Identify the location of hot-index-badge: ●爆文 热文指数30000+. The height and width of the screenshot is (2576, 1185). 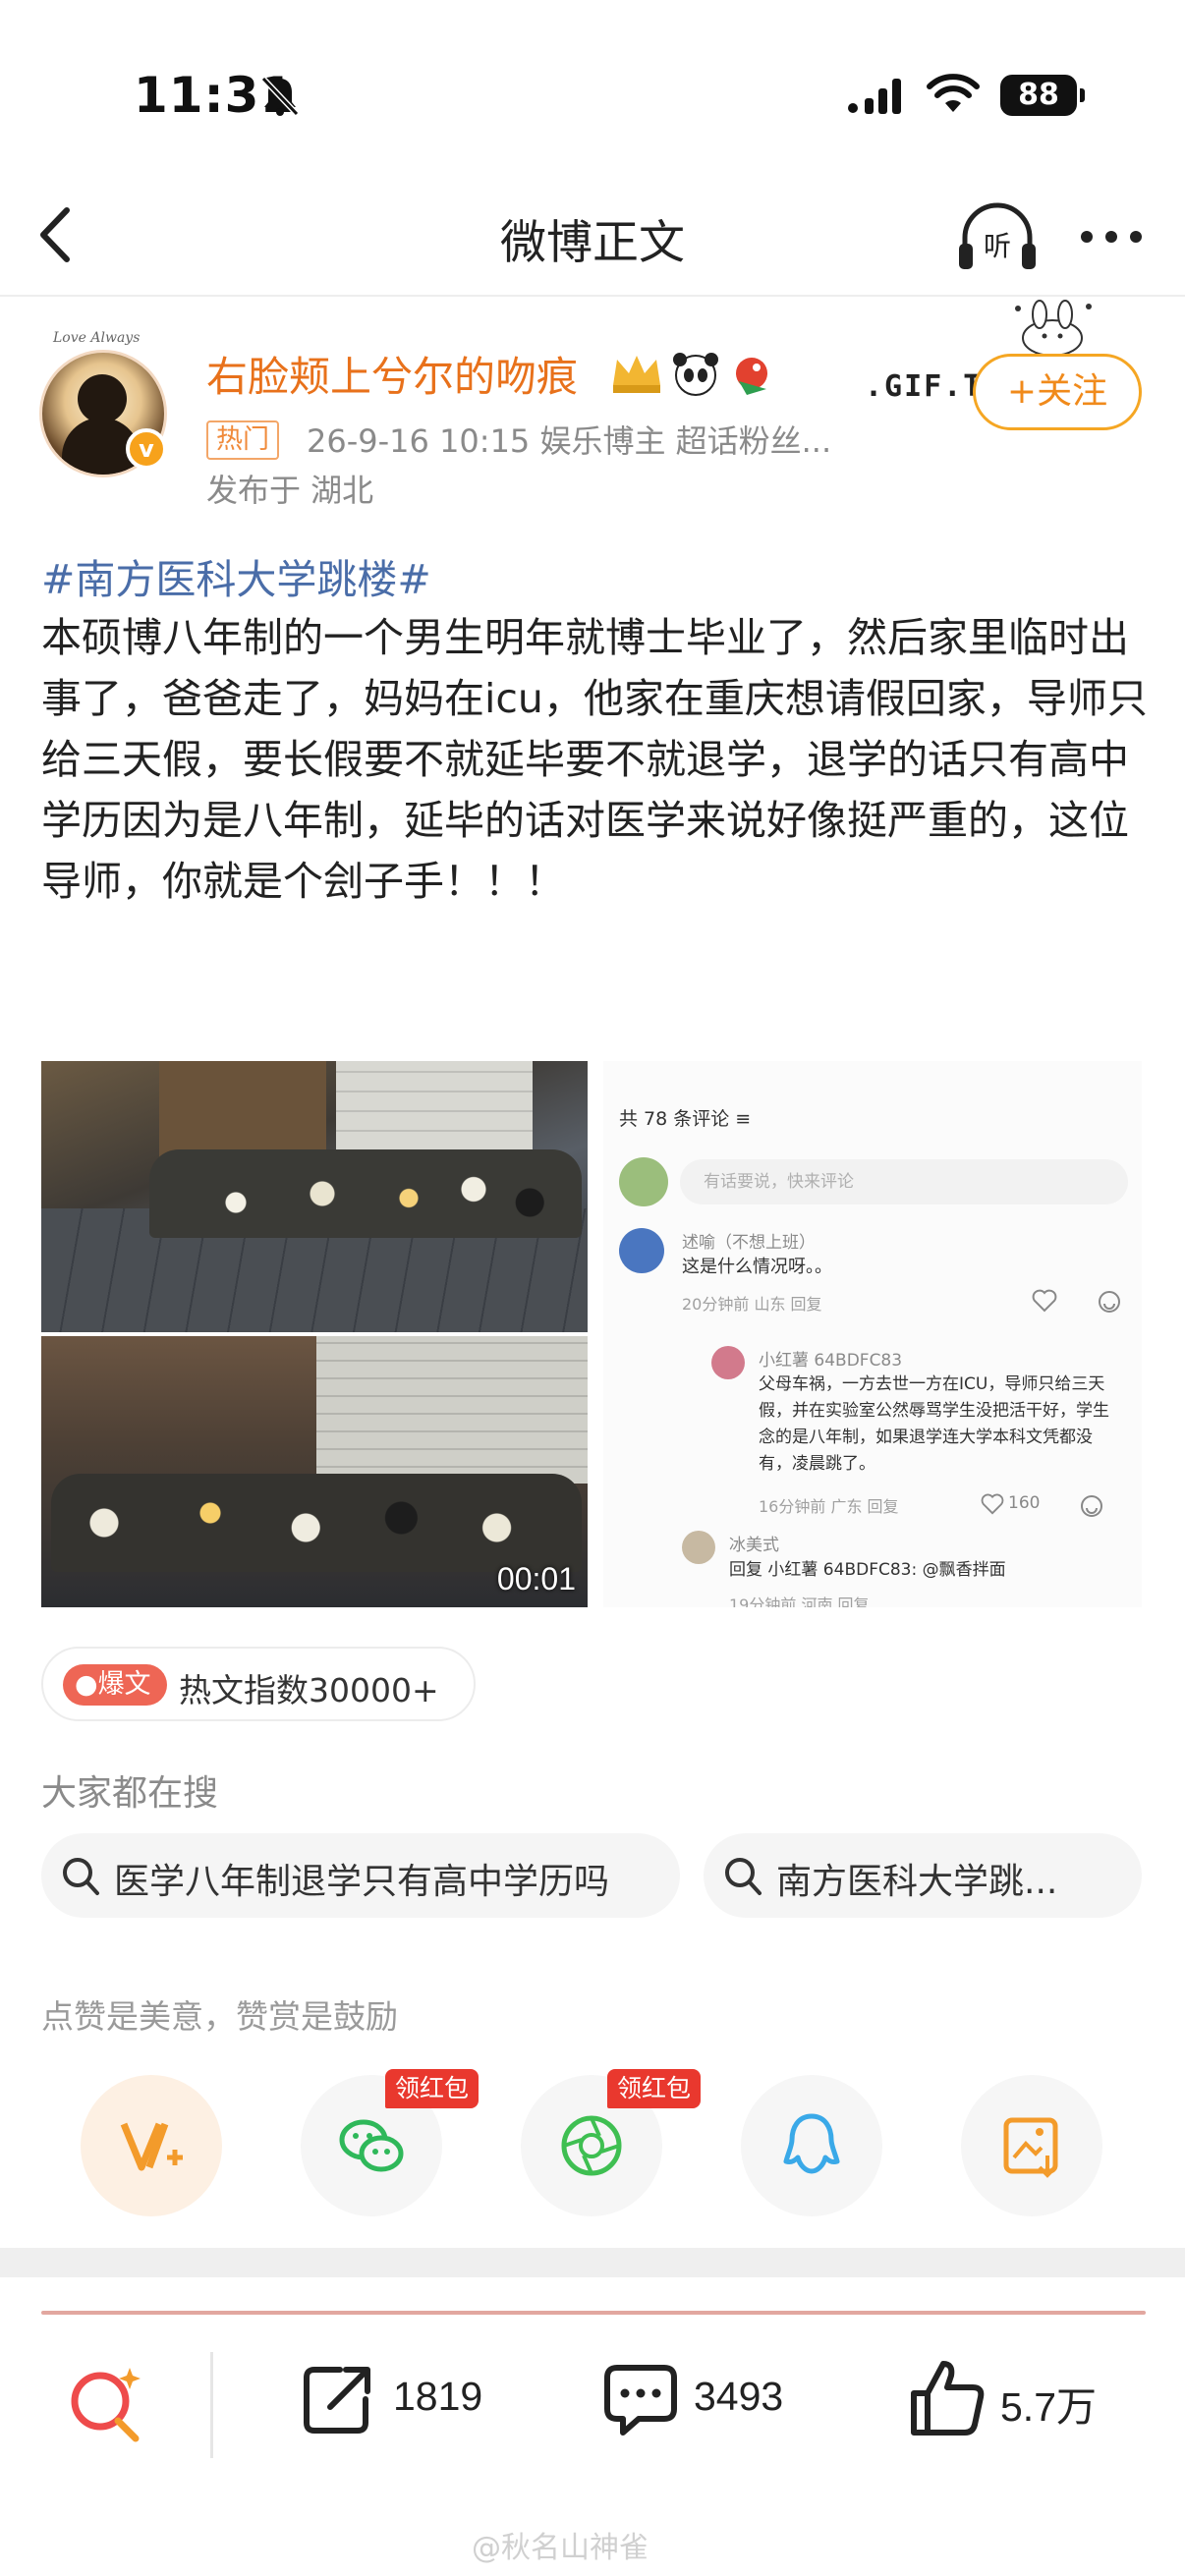
(258, 1684).